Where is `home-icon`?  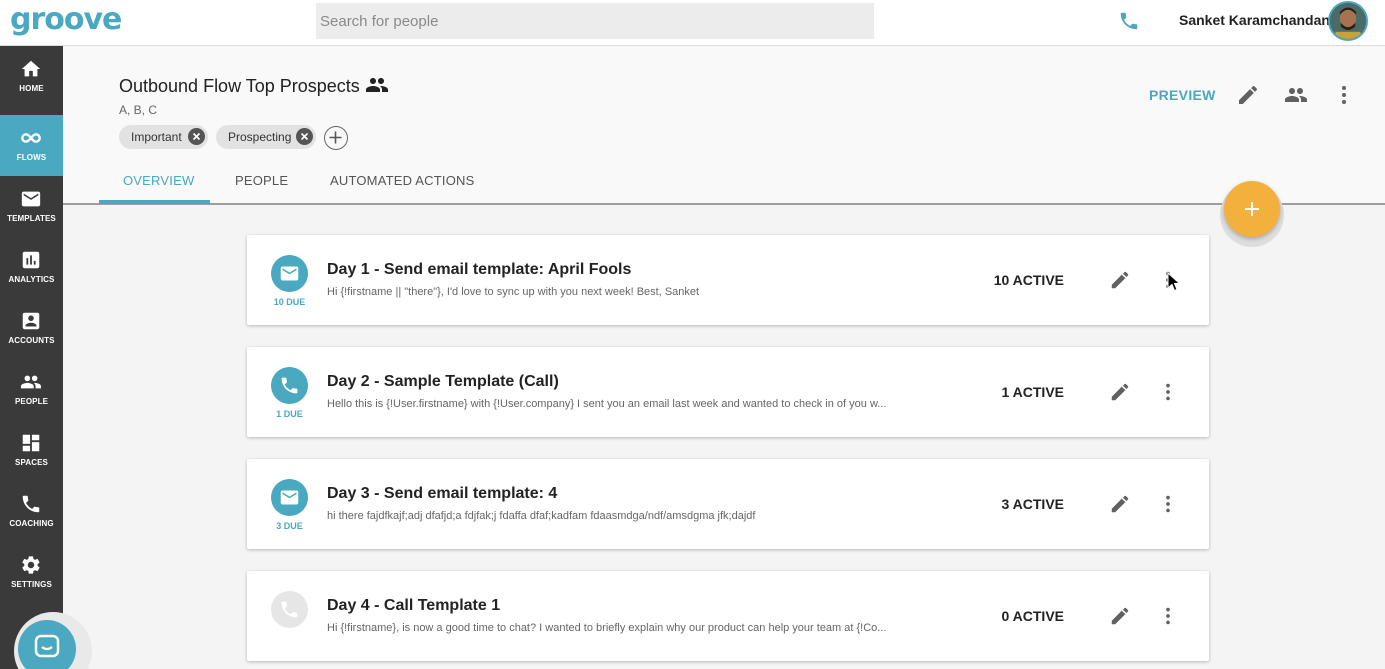 home-icon is located at coordinates (31, 68).